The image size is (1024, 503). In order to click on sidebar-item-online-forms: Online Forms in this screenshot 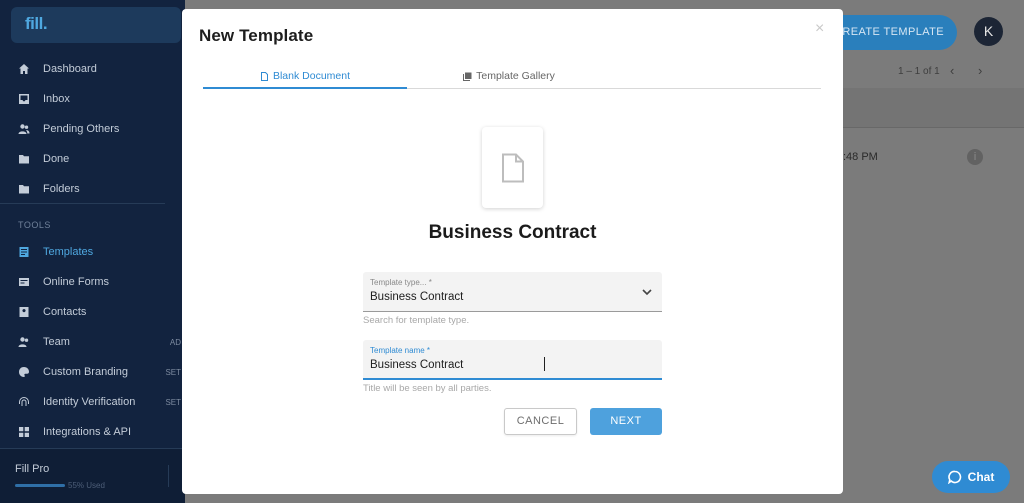, I will do `click(92, 282)`.